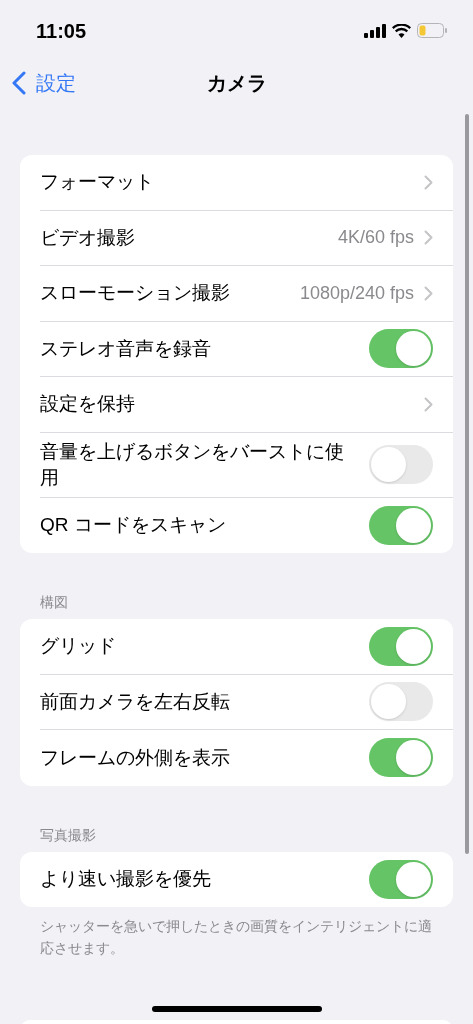 This screenshot has width=473, height=1024. What do you see at coordinates (61, 31) in the screenshot?
I see `status-time: 11:05` at bounding box center [61, 31].